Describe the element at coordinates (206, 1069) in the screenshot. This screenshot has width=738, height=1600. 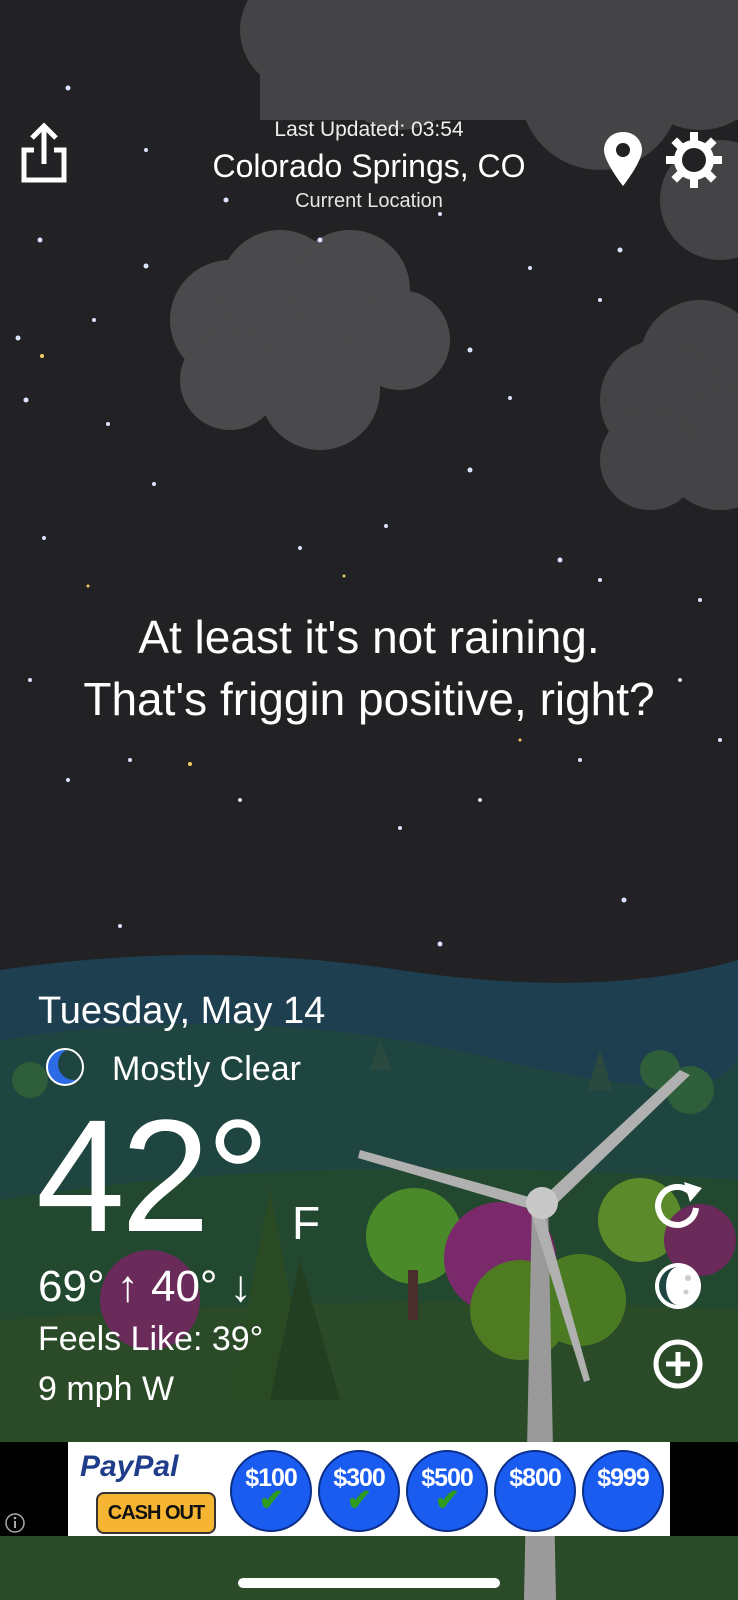
I see `condition-text: Mostly Clear` at that location.